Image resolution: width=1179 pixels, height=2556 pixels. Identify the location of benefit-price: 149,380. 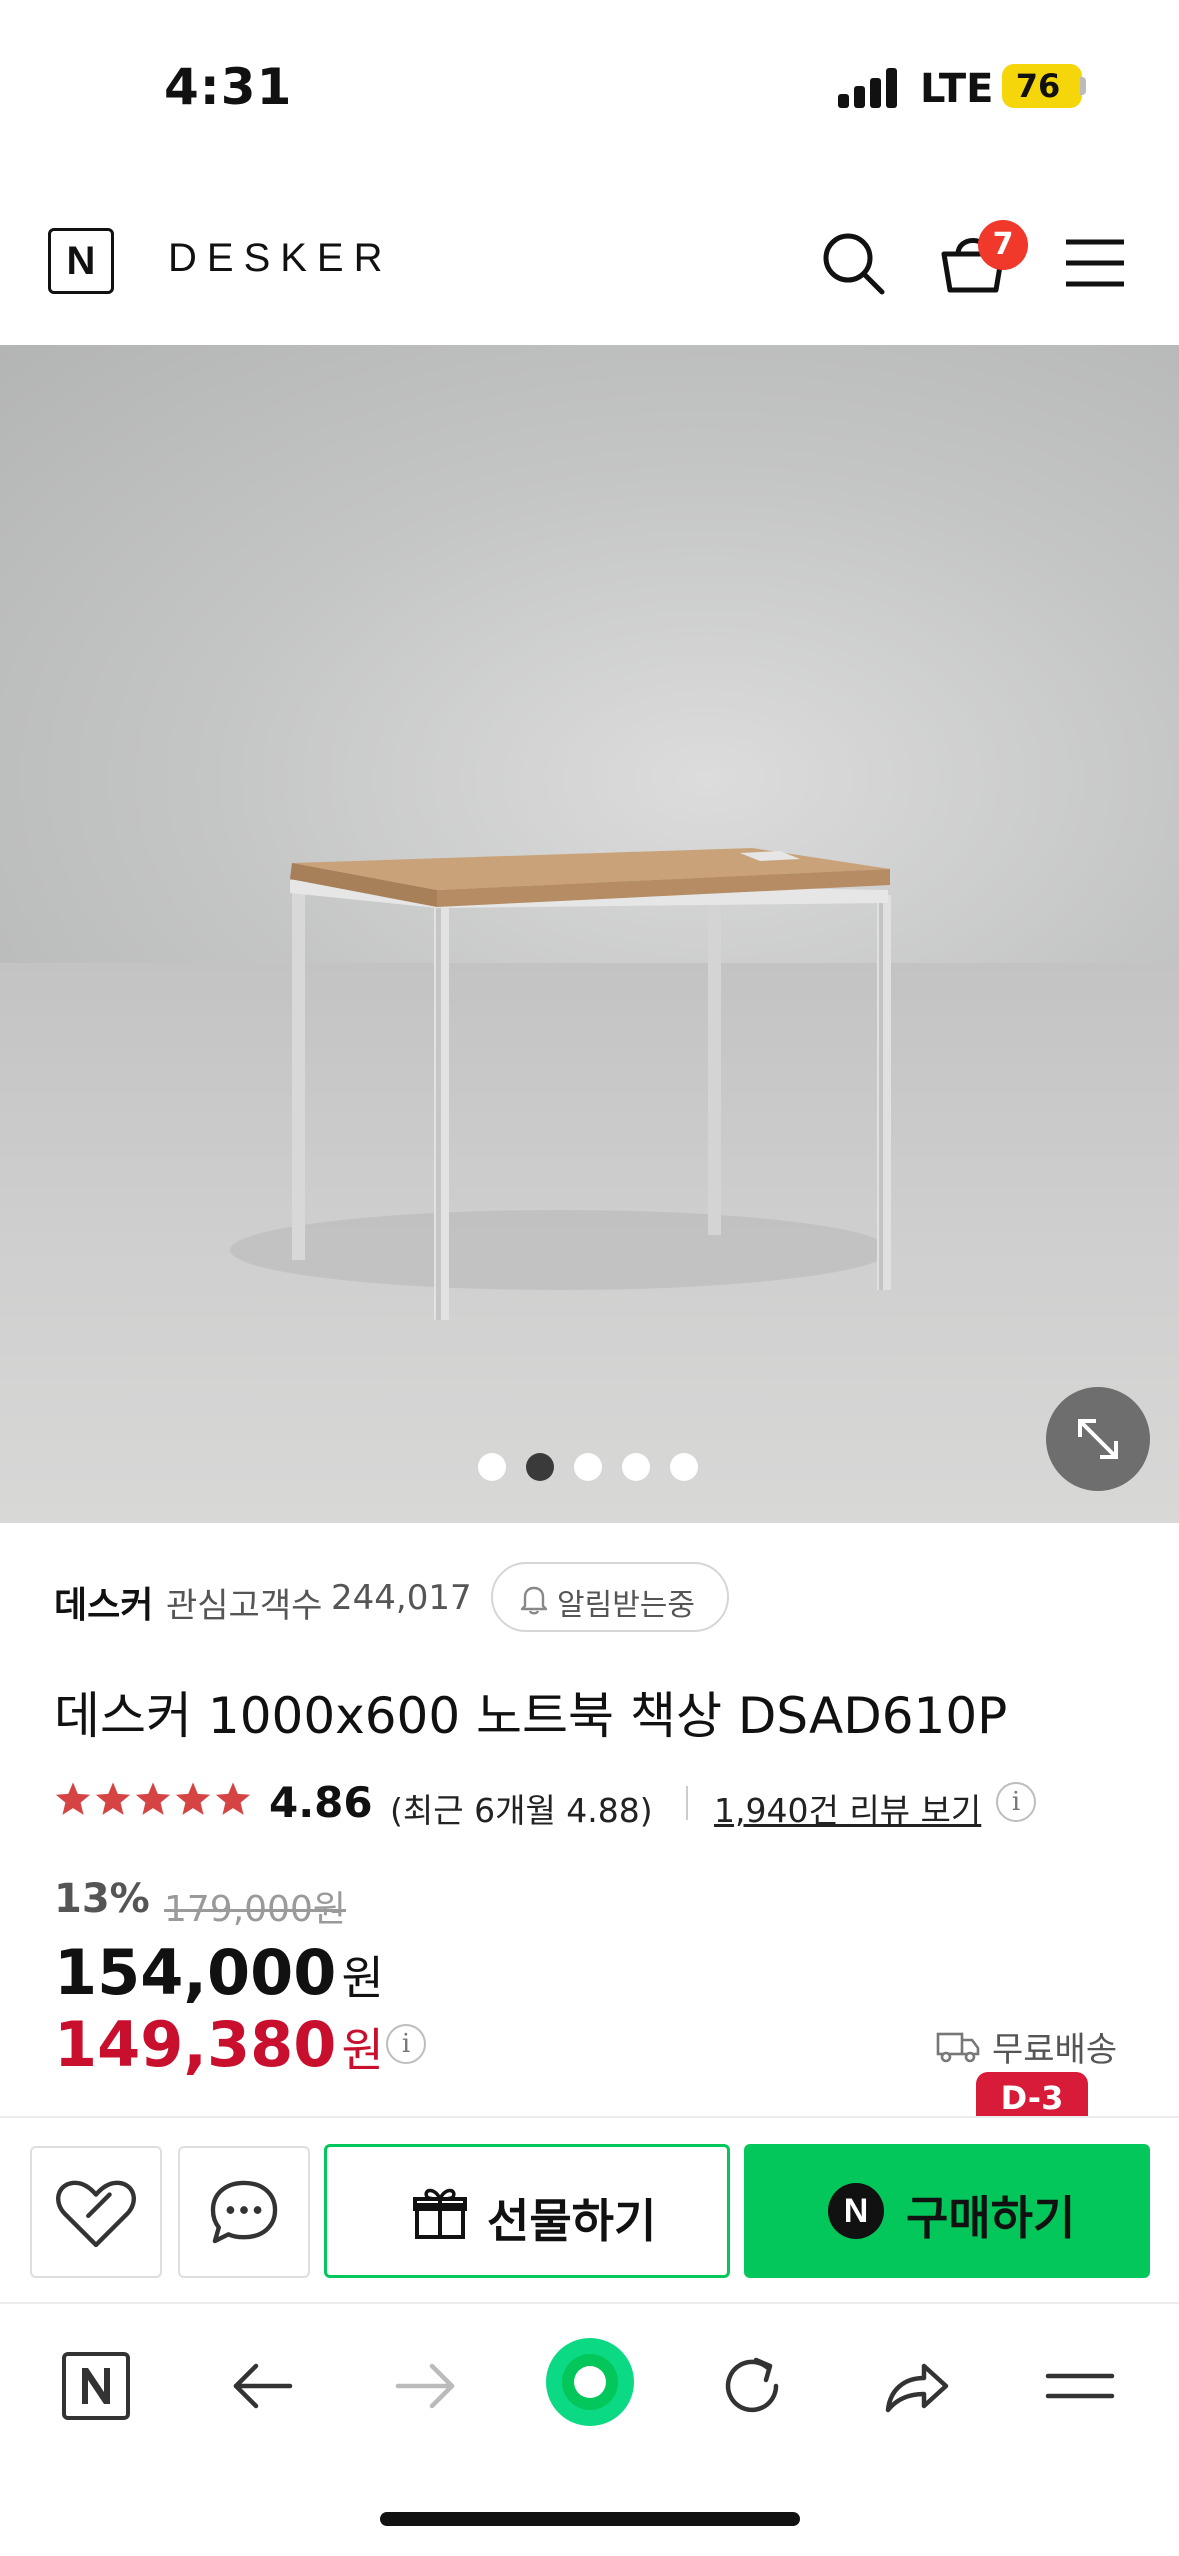
(195, 2044).